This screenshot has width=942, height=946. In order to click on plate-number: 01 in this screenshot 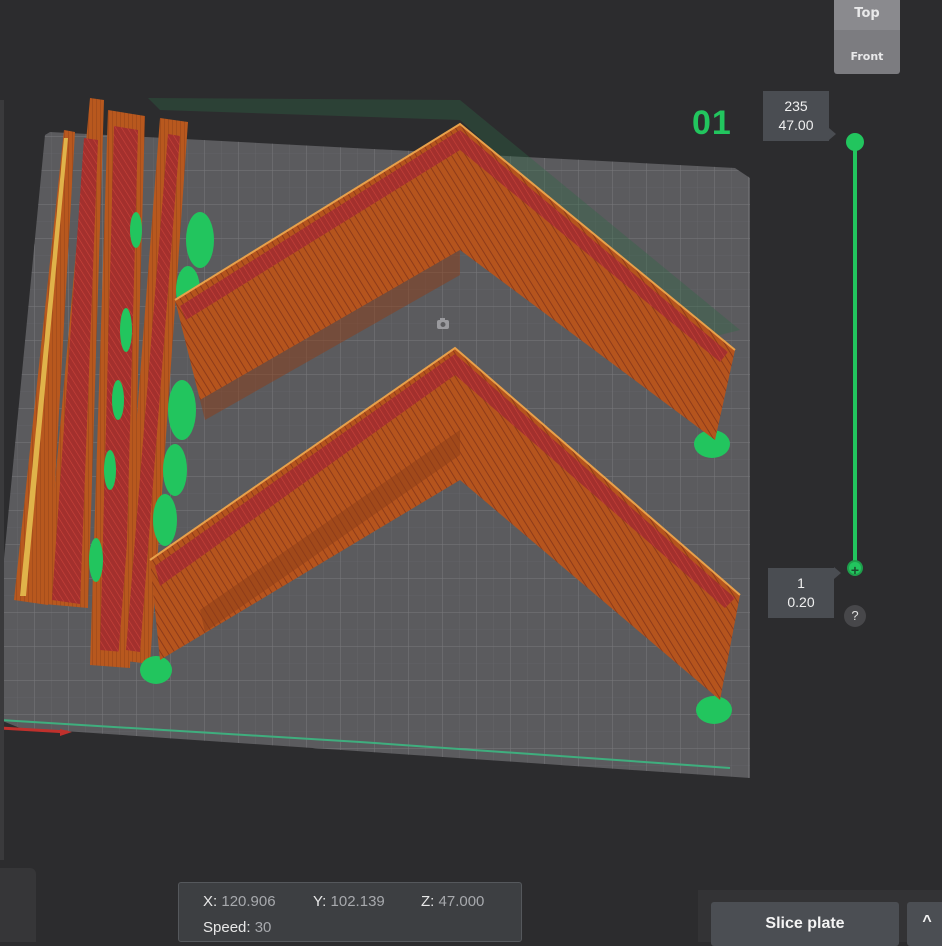, I will do `click(712, 123)`.